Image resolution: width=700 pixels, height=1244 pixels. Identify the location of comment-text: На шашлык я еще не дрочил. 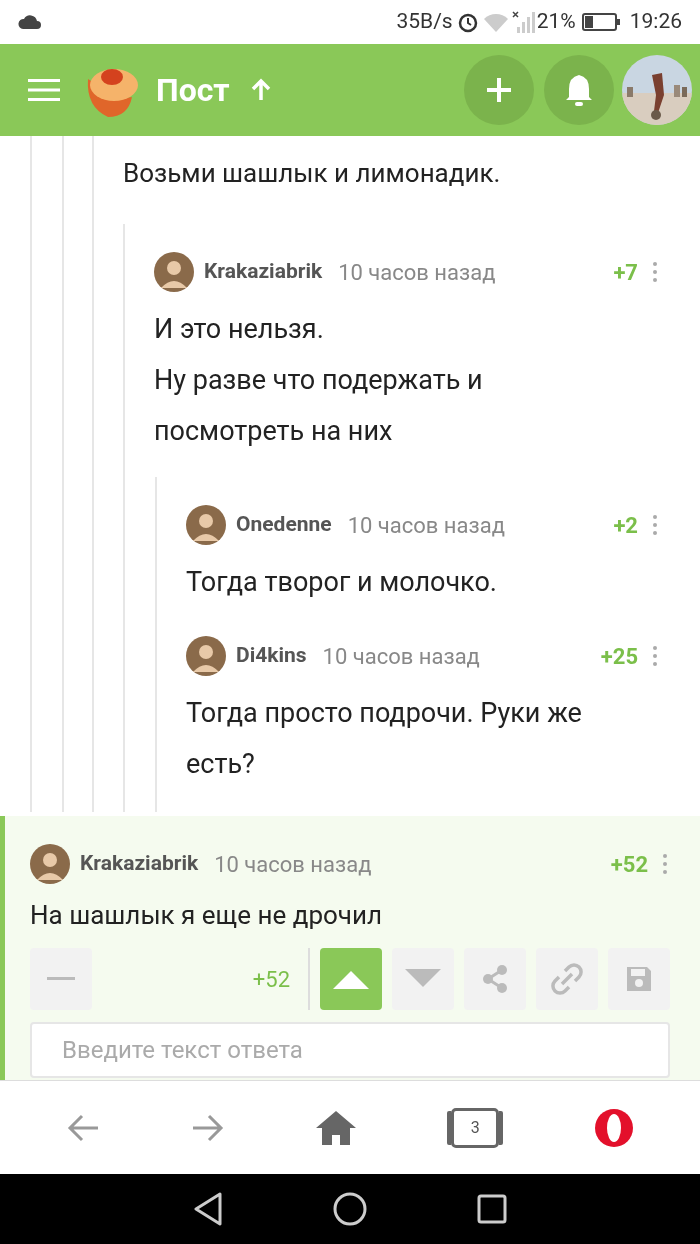
(206, 915).